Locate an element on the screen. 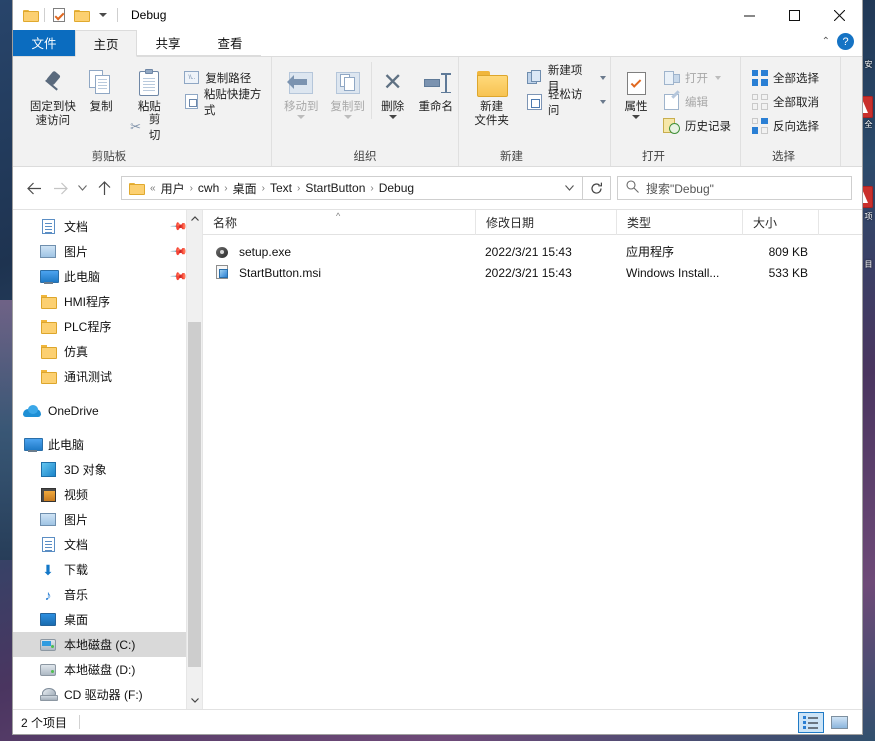 The image size is (875, 741). close-button is located at coordinates (839, 15).